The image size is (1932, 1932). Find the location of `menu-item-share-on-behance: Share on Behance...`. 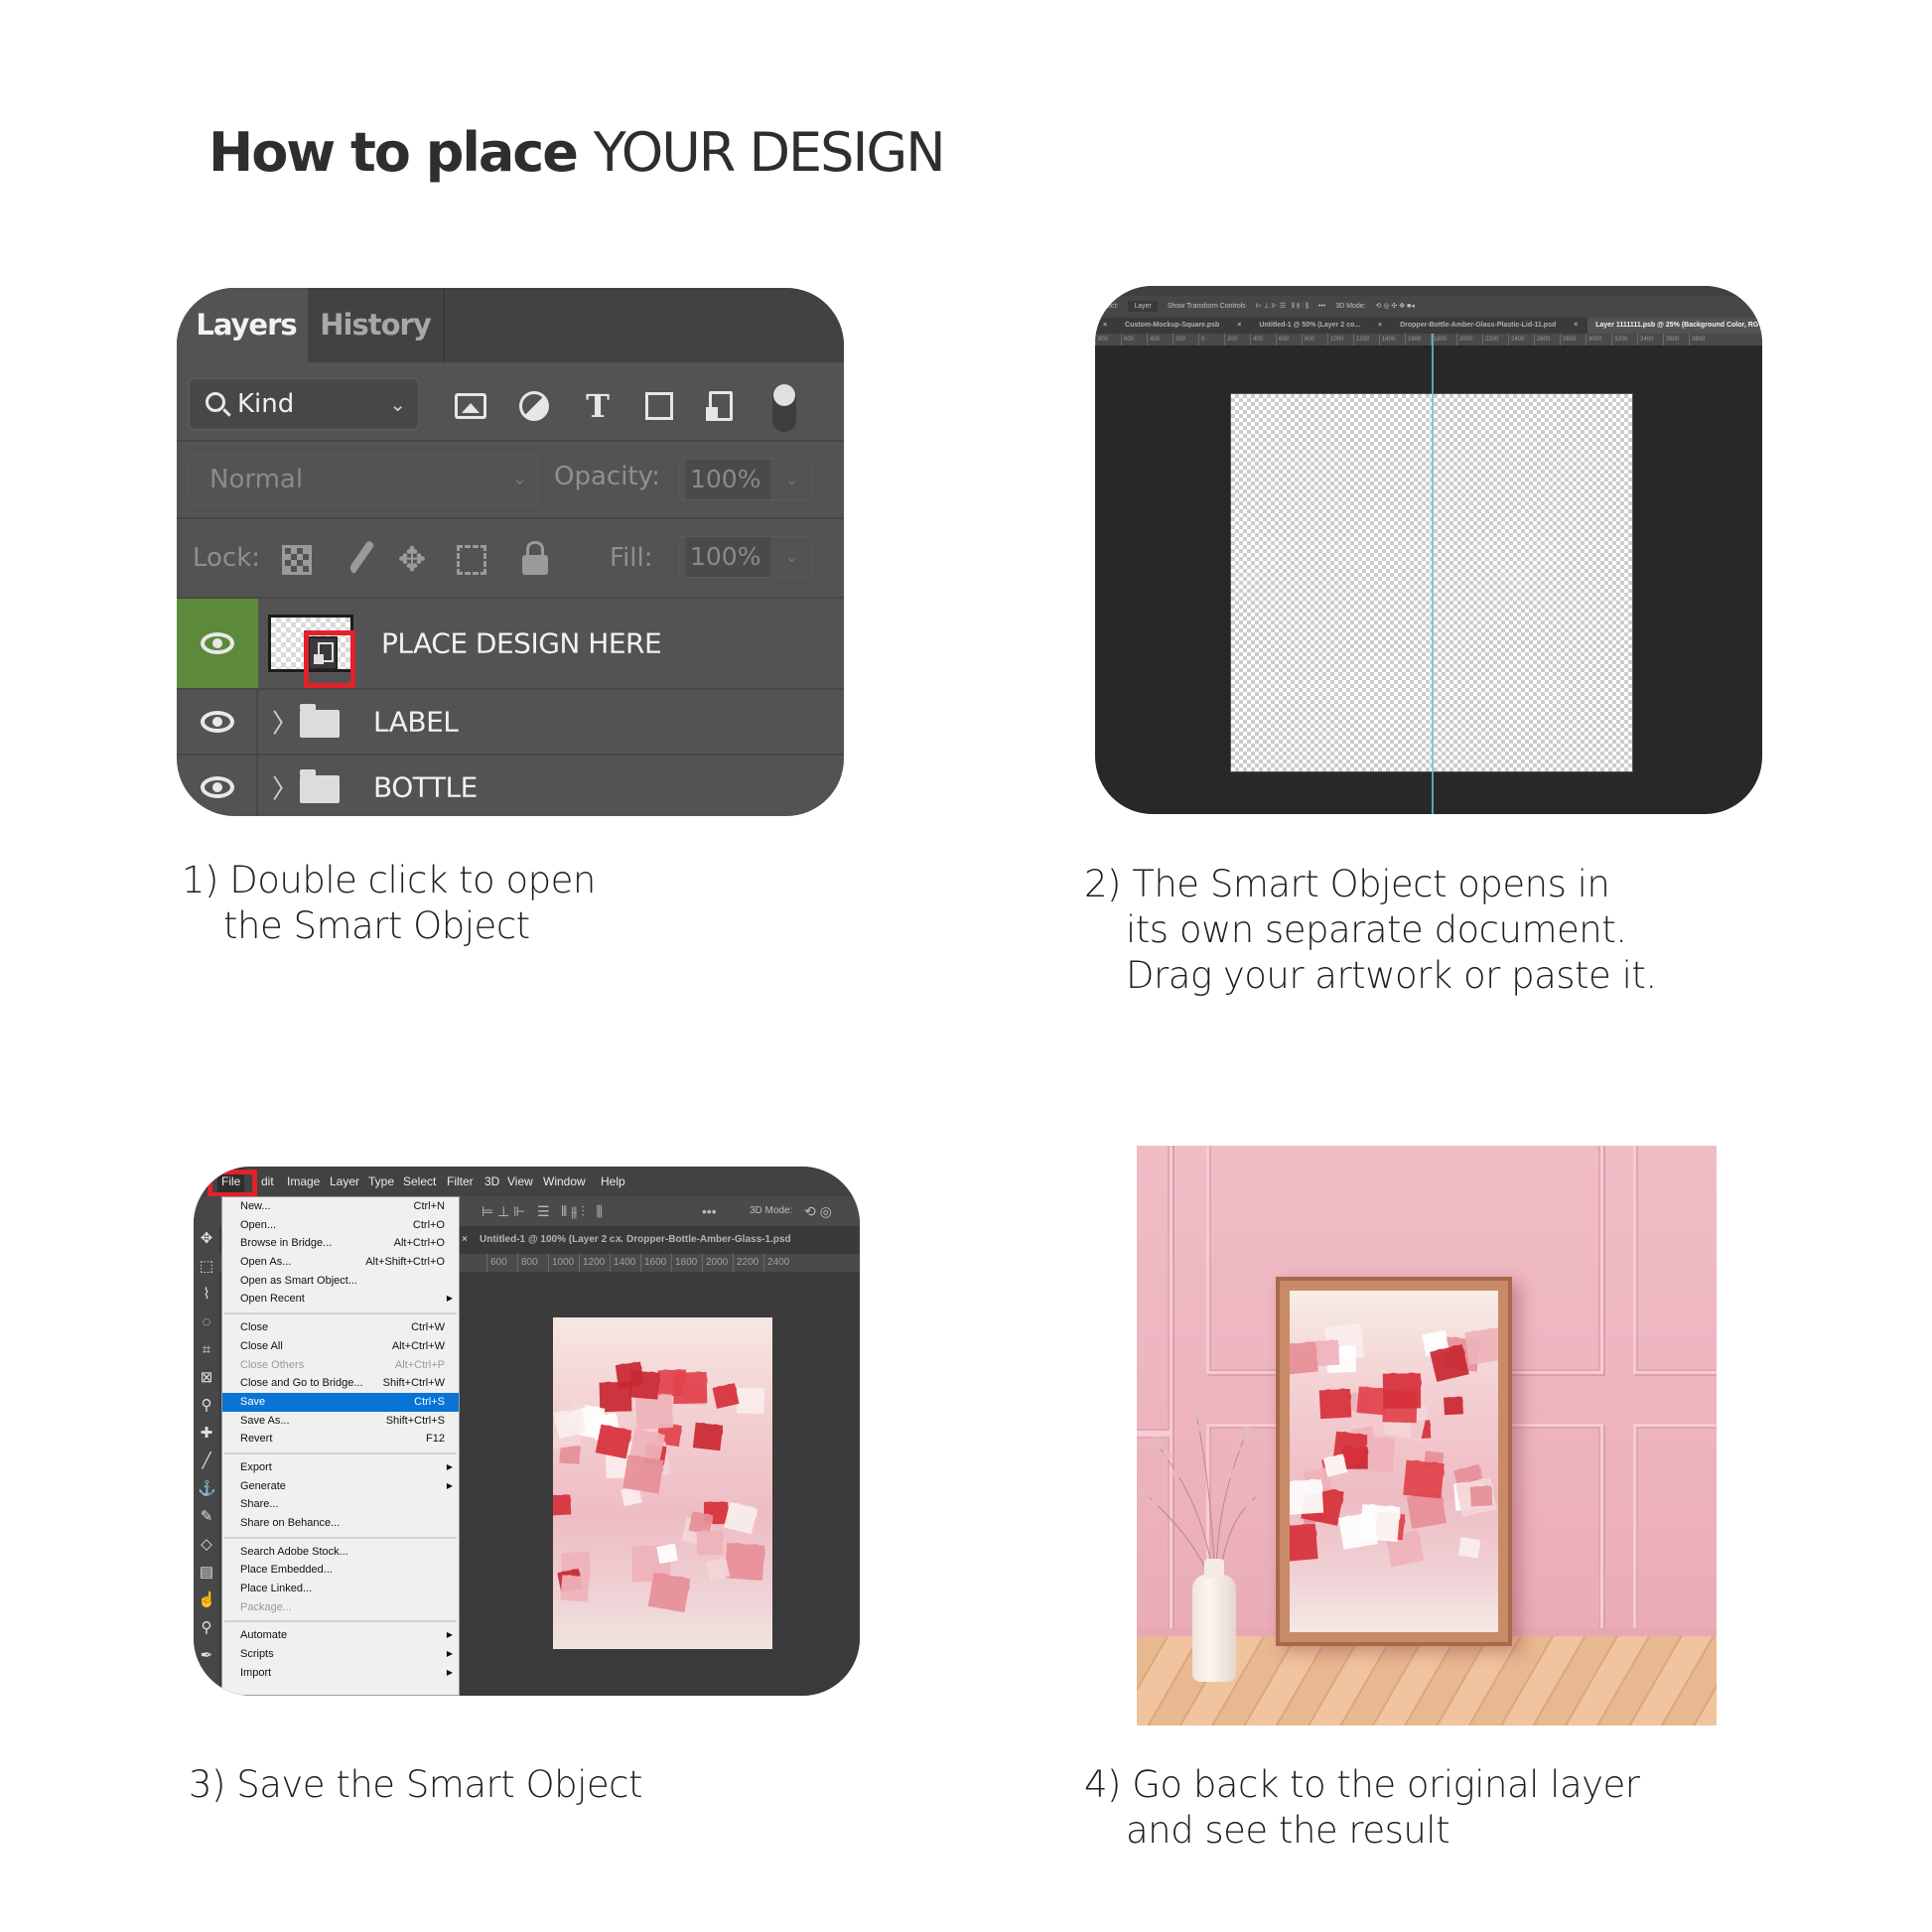

menu-item-share-on-behance: Share on Behance... is located at coordinates (340, 1523).